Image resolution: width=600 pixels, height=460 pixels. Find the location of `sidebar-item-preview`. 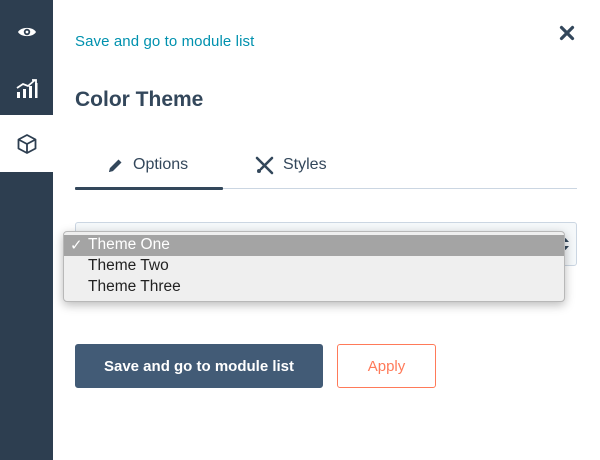

sidebar-item-preview is located at coordinates (26, 31).